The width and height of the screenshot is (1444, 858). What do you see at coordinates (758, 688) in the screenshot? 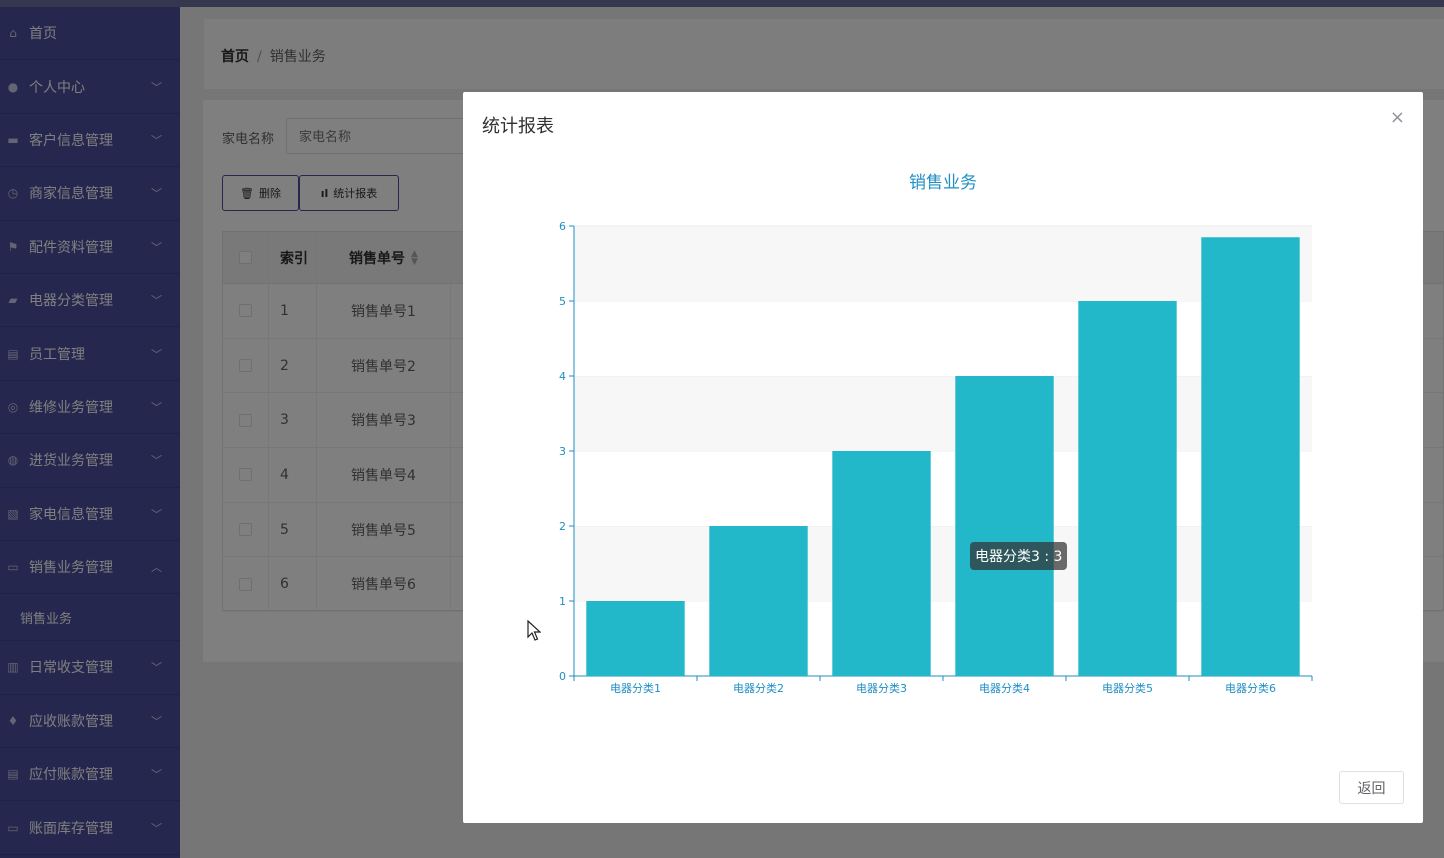
I see `x-tick-label: 电器分类2` at bounding box center [758, 688].